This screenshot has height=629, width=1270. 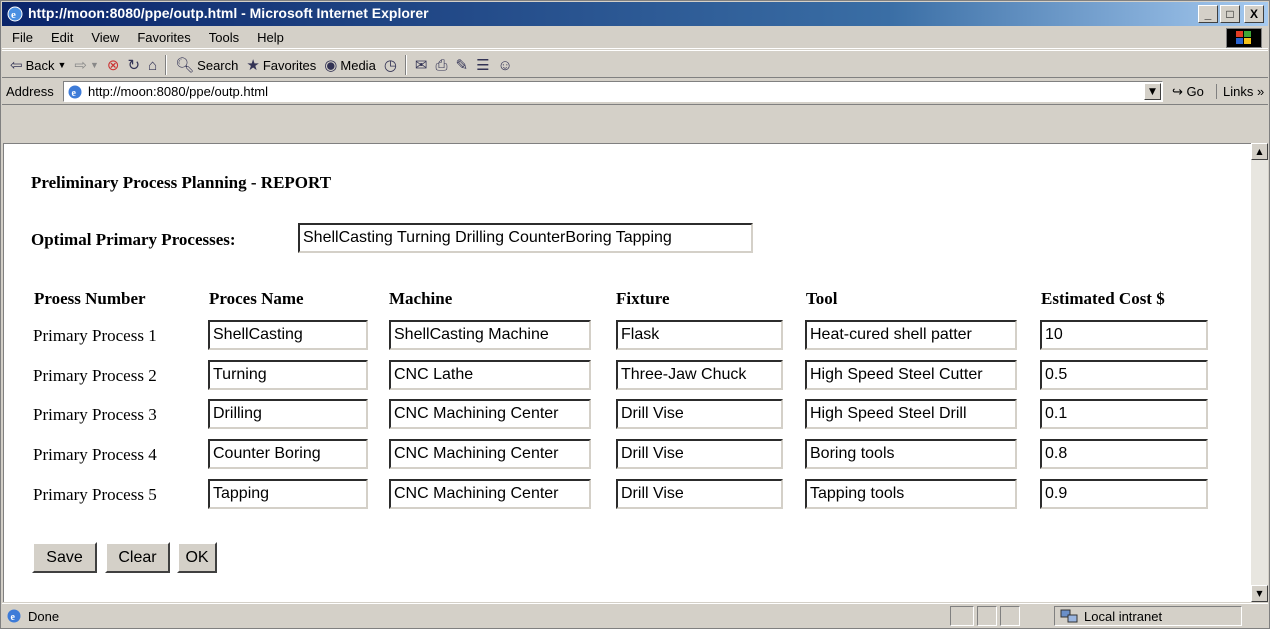 I want to click on search-icon: 🔍︎, so click(x=185, y=65).